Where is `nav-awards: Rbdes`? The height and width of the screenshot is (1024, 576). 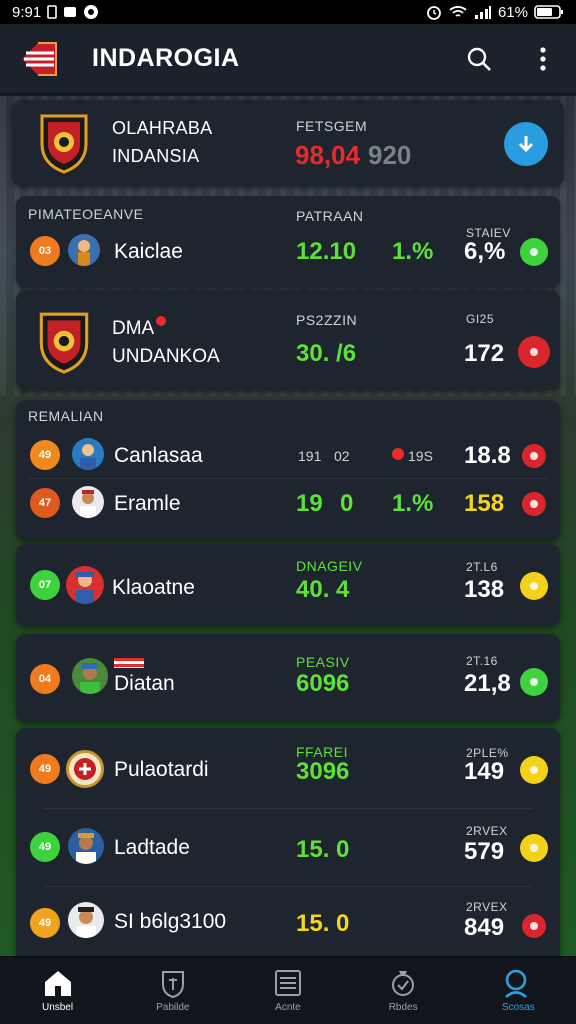 nav-awards: Rbdes is located at coordinates (403, 990).